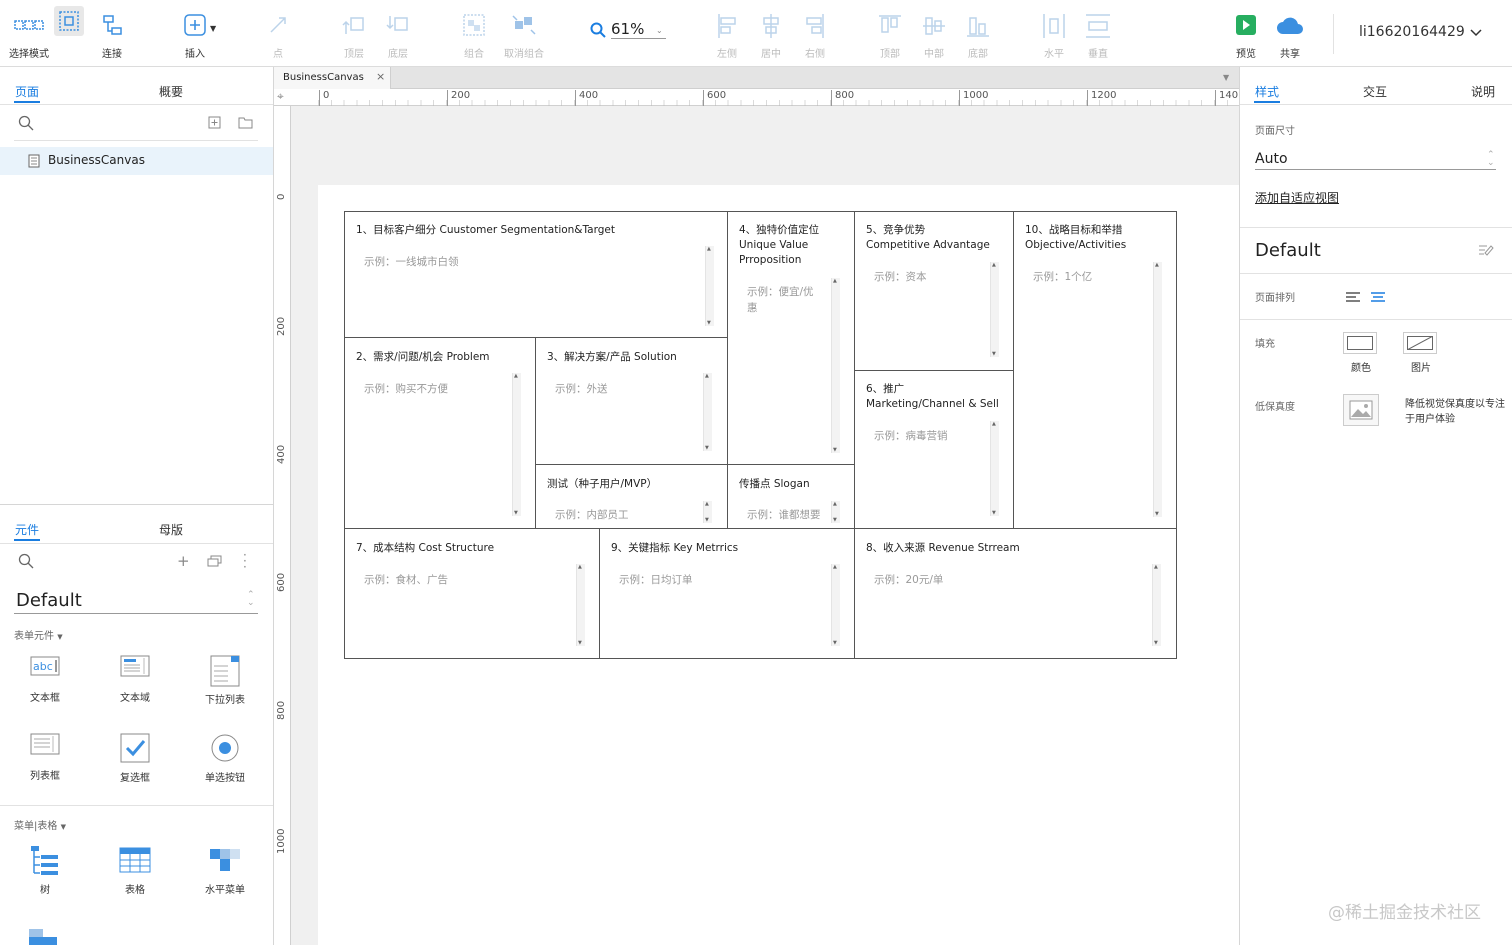  I want to click on libraries-icon, so click(214, 561).